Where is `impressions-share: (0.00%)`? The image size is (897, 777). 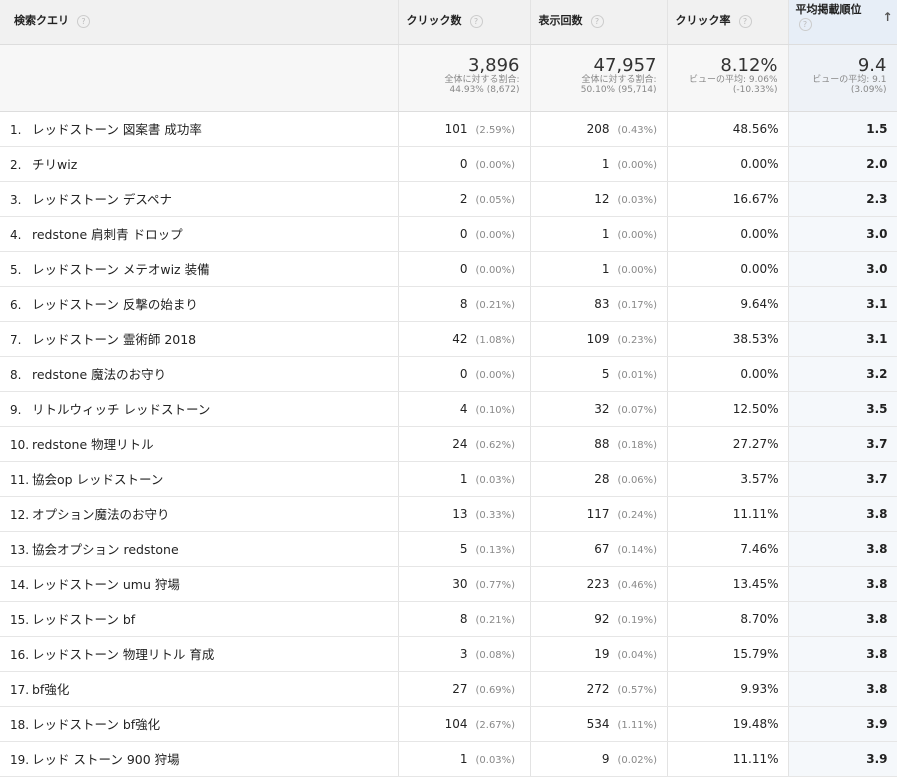
impressions-share: (0.00%) is located at coordinates (637, 165).